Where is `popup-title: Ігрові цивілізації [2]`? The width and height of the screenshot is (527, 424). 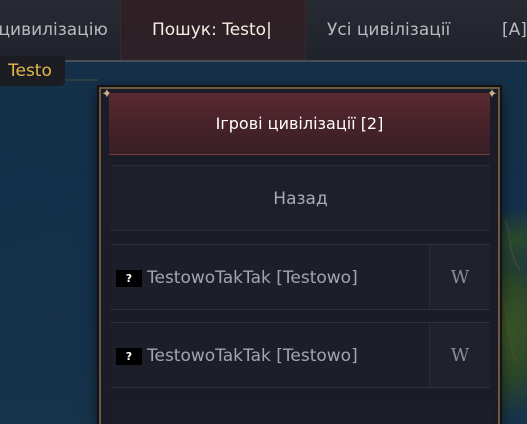
popup-title: Ігрові цивілізації [2] is located at coordinates (299, 124).